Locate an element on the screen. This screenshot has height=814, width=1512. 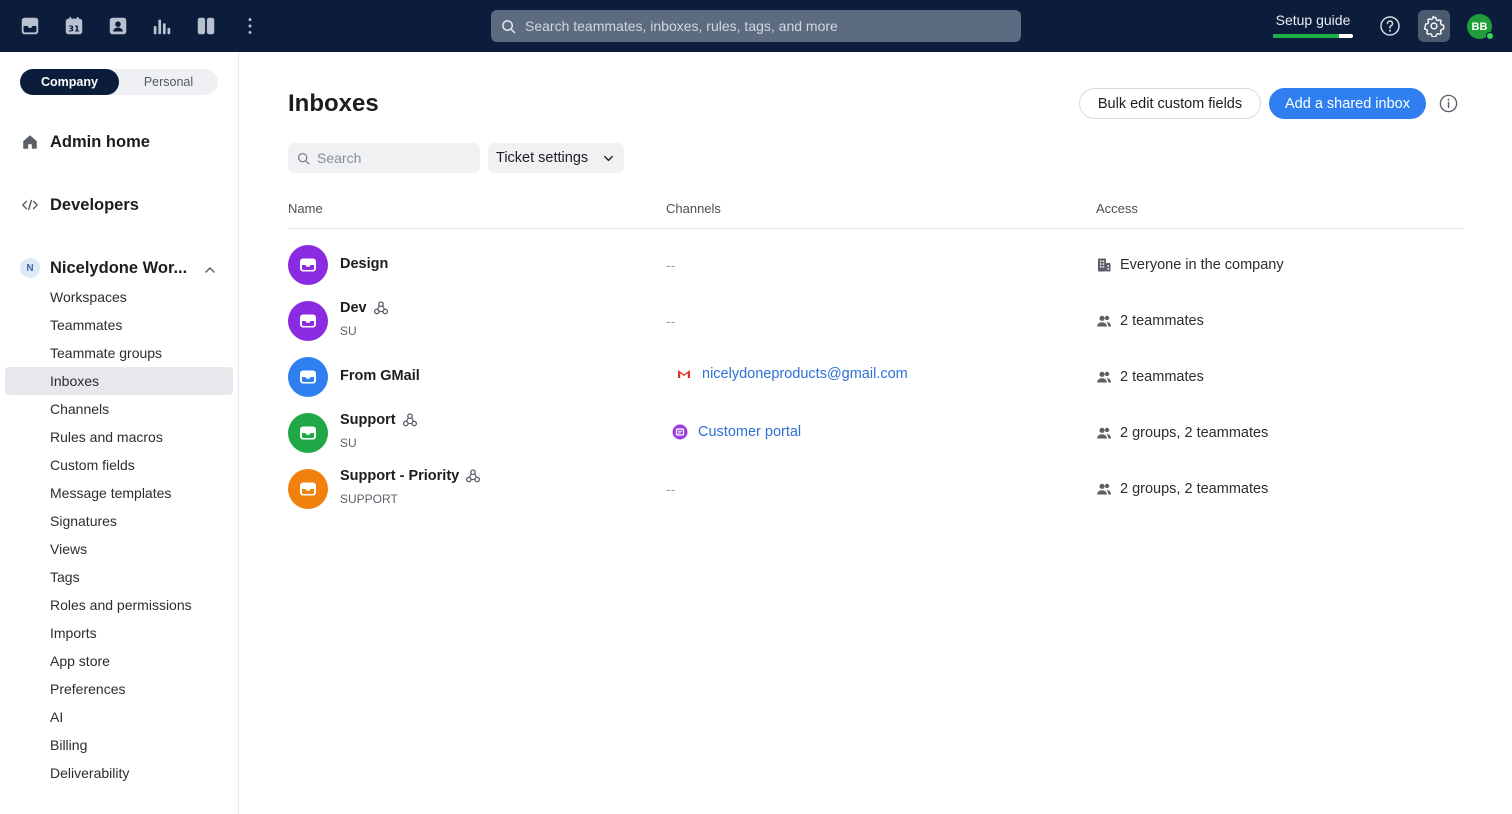
nav-admin-home: Admin home is located at coordinates (85, 142).